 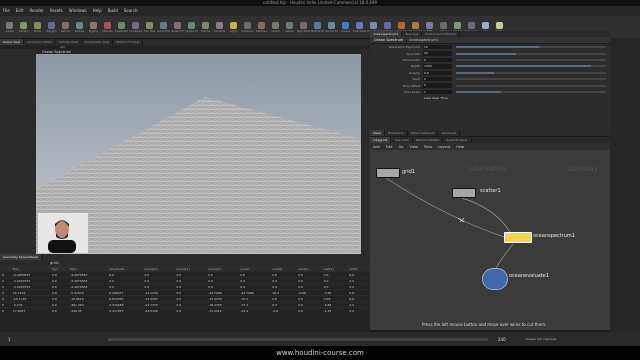 I want to click on shelf-tool-hair-utils: Hair Utils, so click(x=149, y=27).